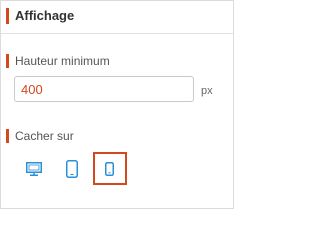  I want to click on tablet-icon, so click(72, 169).